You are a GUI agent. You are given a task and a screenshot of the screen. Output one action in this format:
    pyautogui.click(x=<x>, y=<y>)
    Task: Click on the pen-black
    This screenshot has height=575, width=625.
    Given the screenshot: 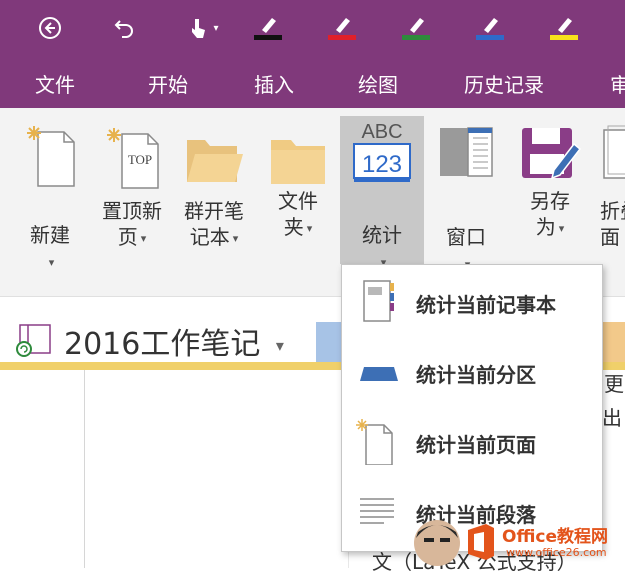 What is the action you would take?
    pyautogui.click(x=268, y=28)
    